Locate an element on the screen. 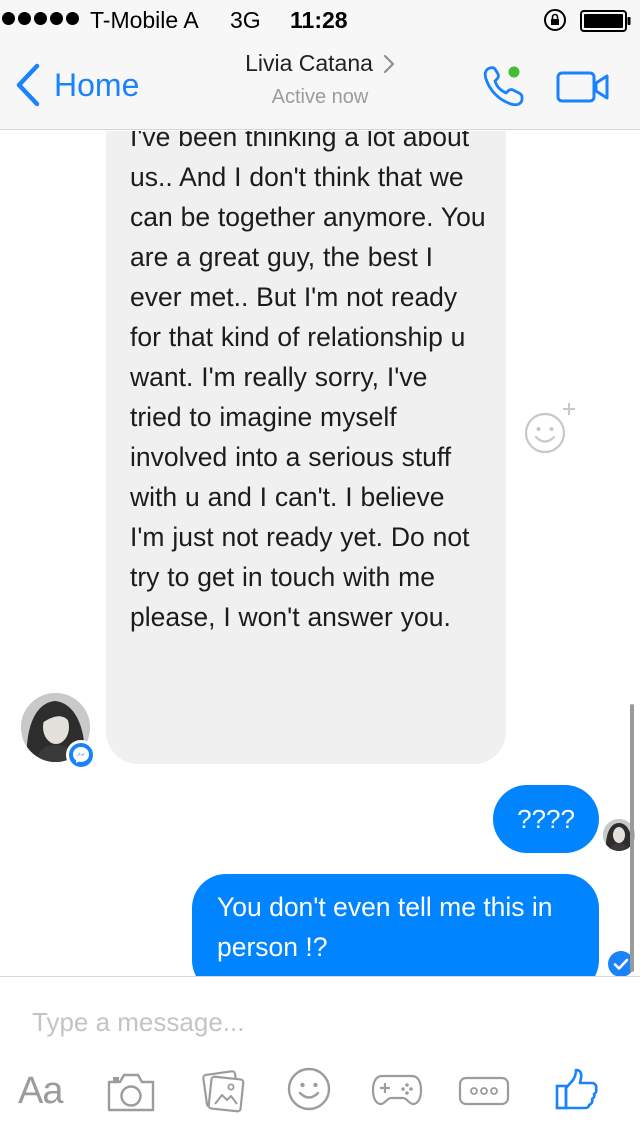 Image resolution: width=640 pixels, height=1136 pixels. orientation-lock-icon is located at coordinates (555, 20).